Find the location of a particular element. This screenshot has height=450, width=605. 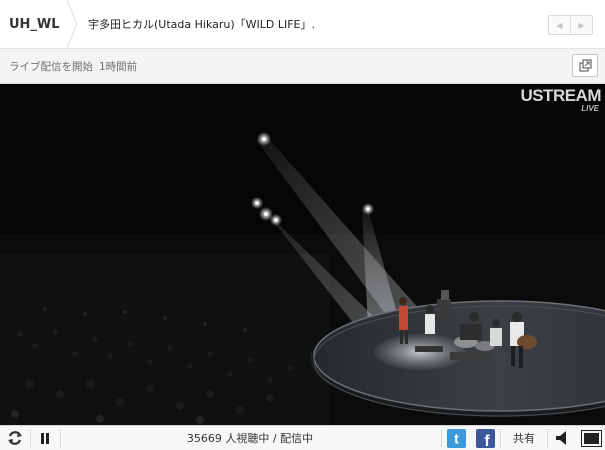

share-button: 共有 is located at coordinates (524, 438).